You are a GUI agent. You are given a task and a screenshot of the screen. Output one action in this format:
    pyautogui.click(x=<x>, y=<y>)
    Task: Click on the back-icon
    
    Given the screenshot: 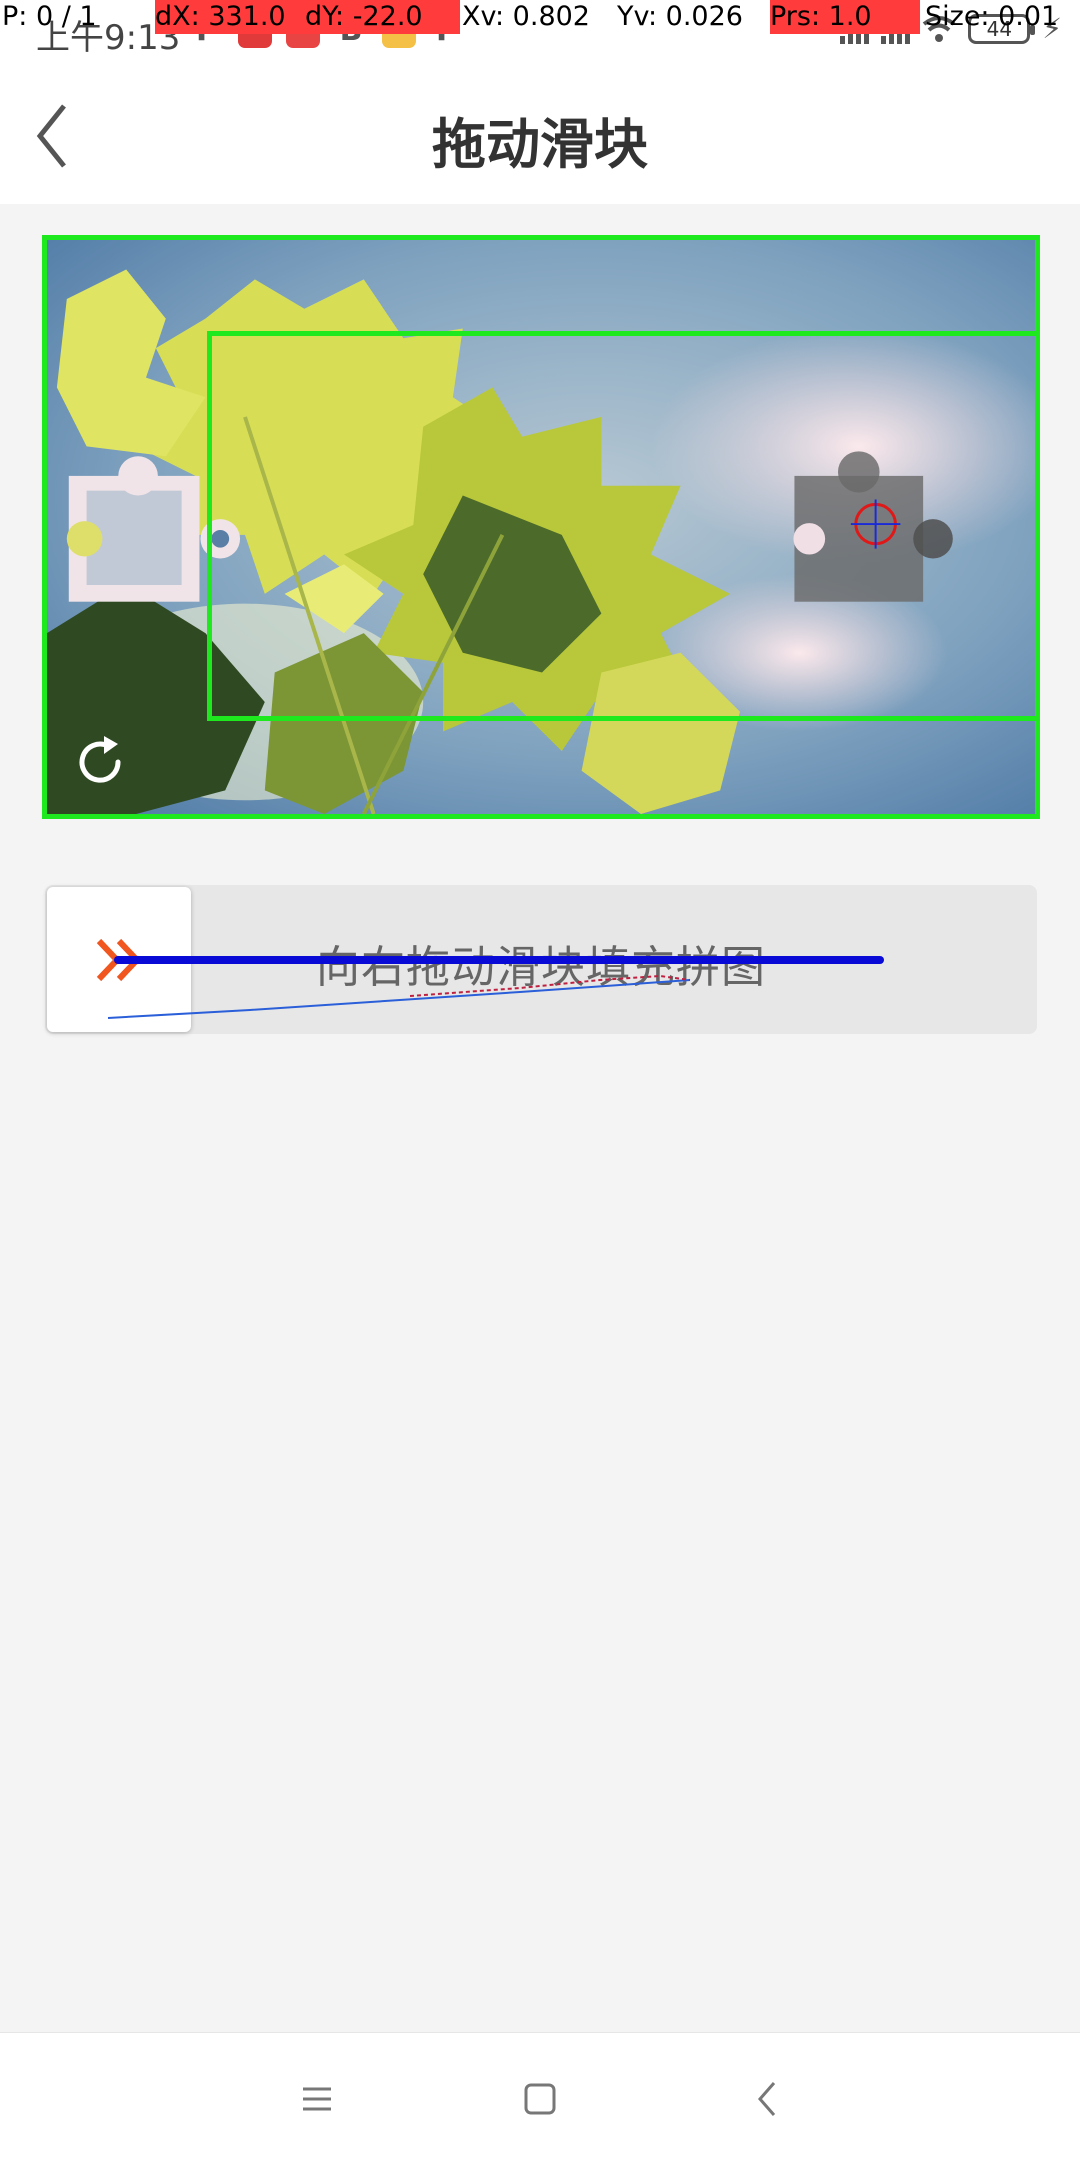 What is the action you would take?
    pyautogui.click(x=768, y=2099)
    